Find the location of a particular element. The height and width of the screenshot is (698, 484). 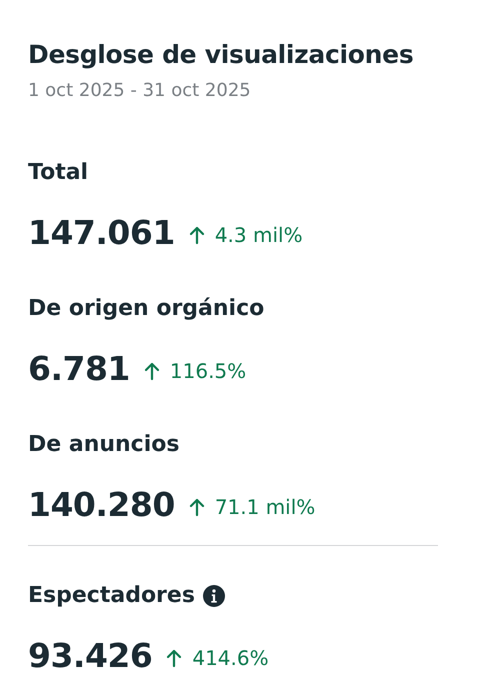

change-percentage: 414.6% is located at coordinates (230, 658).